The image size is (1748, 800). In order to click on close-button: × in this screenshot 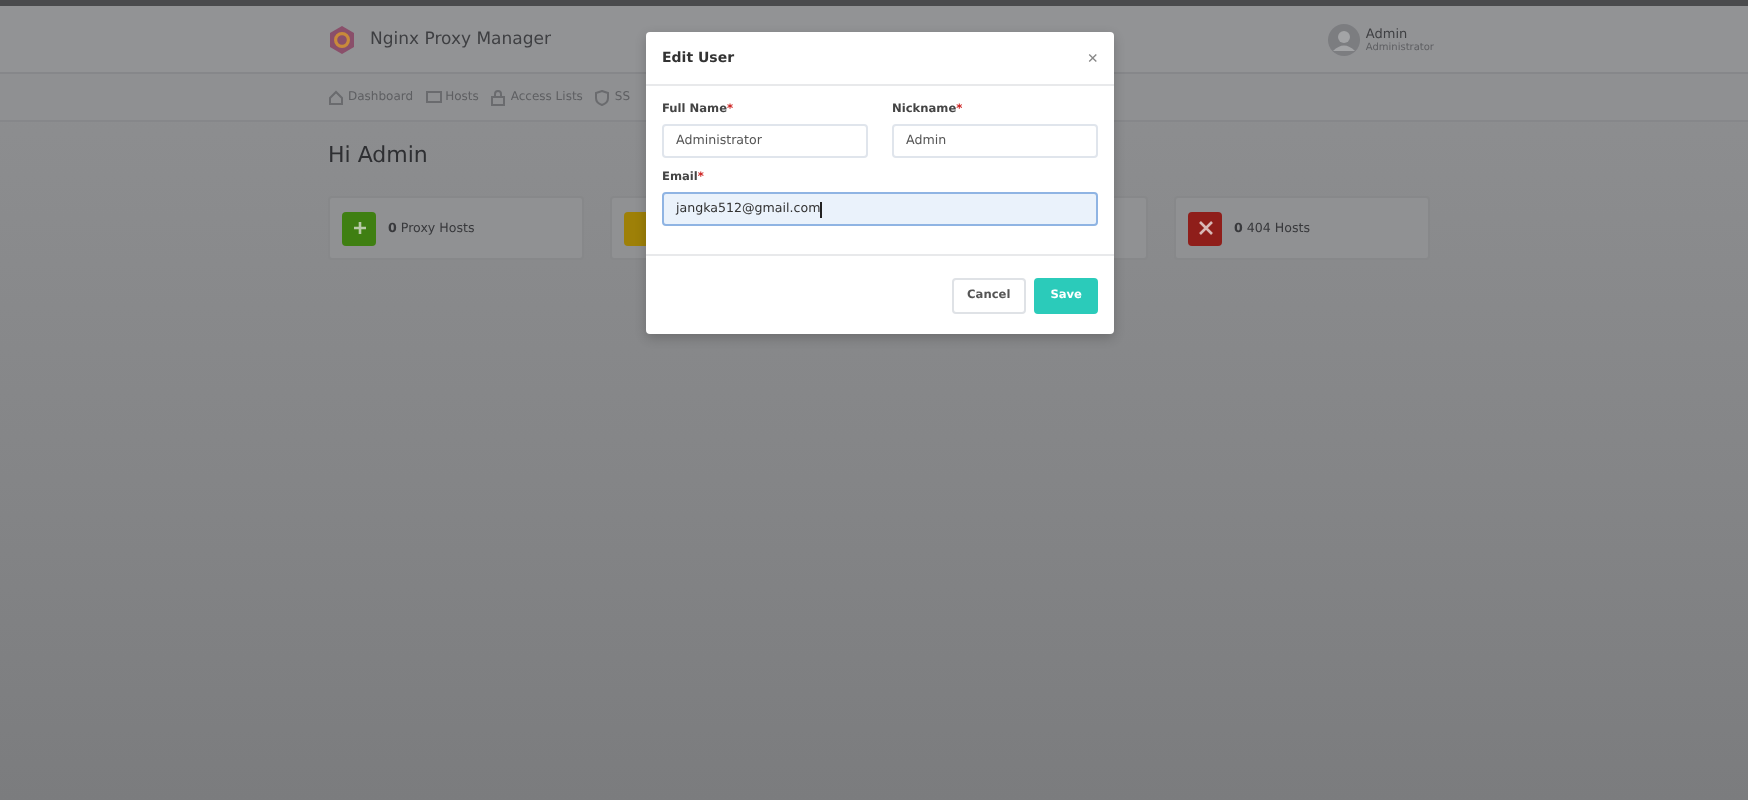, I will do `click(1092, 58)`.